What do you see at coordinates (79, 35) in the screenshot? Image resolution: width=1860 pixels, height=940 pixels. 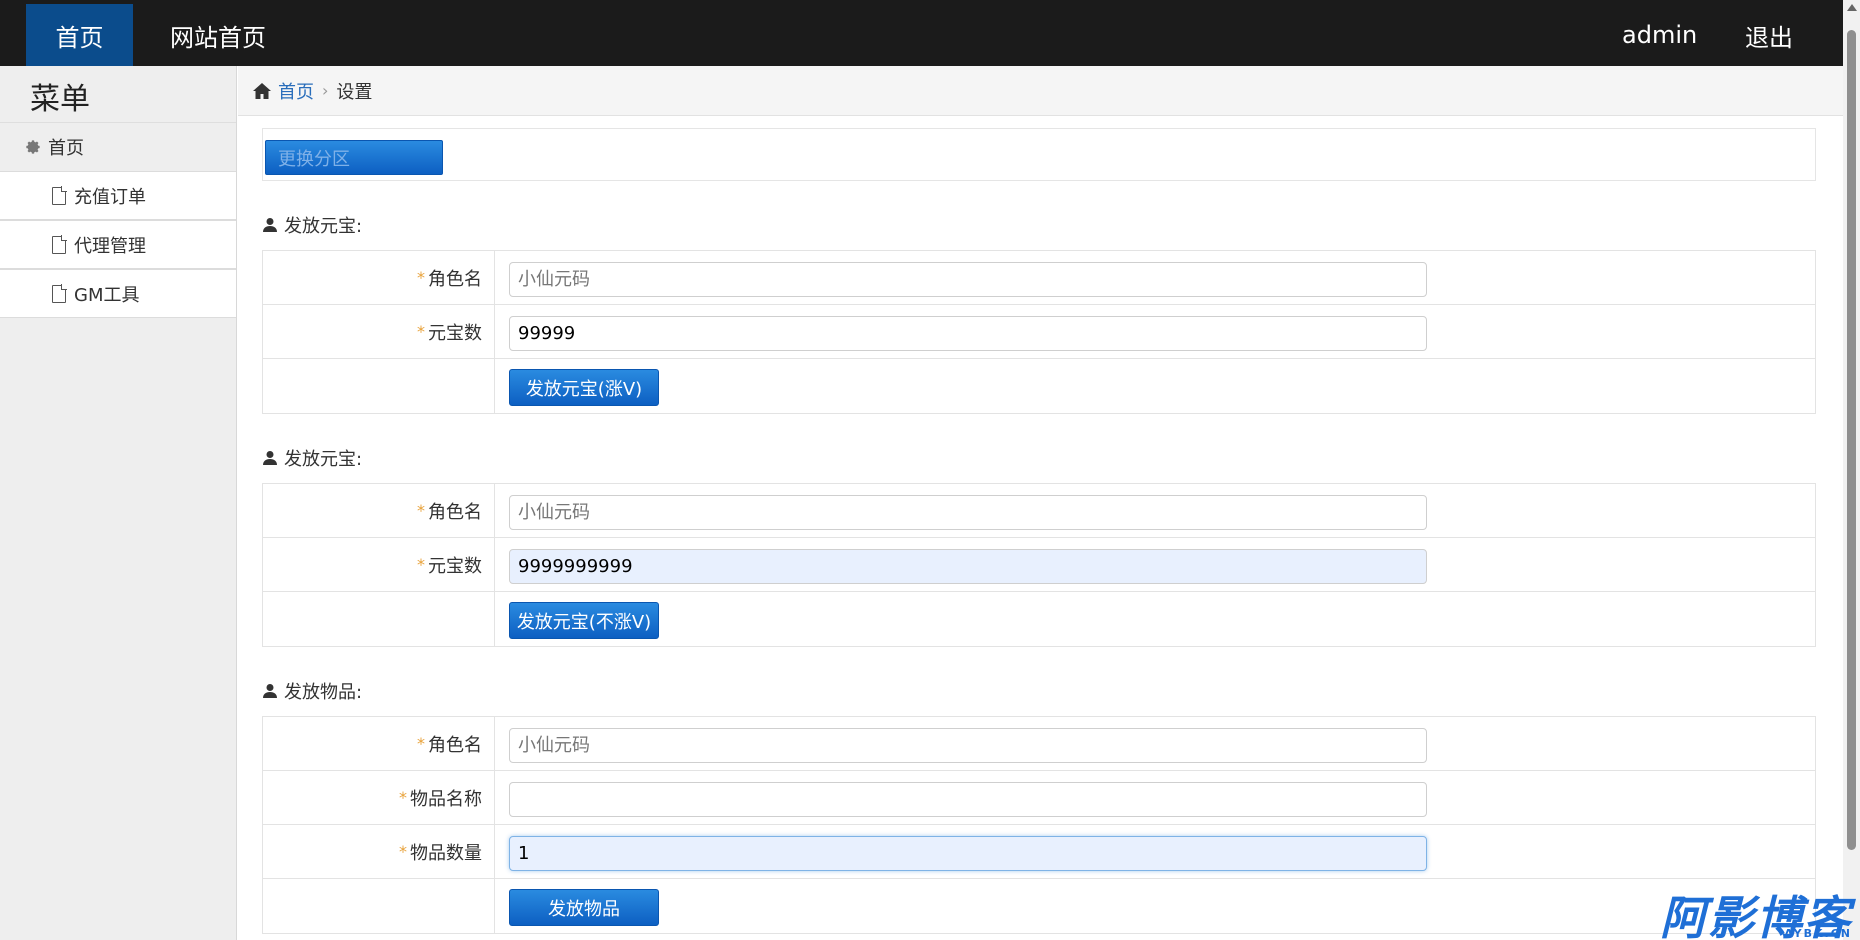 I see `nav-home-tab: 首页` at bounding box center [79, 35].